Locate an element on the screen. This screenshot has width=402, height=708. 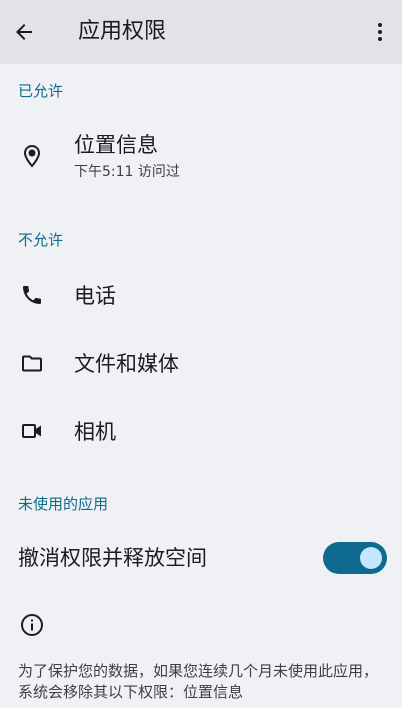
permission-last-access: 下午5:11 访问过 is located at coordinates (127, 172).